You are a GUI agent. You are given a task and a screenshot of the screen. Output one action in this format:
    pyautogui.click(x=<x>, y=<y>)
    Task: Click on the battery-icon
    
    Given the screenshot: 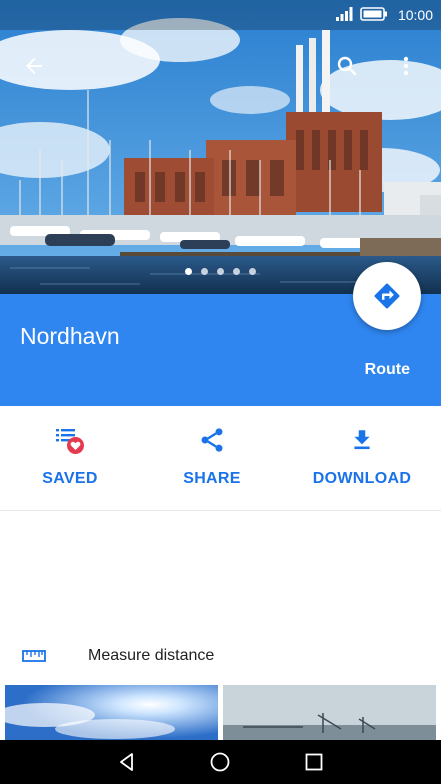 What is the action you would take?
    pyautogui.click(x=374, y=15)
    